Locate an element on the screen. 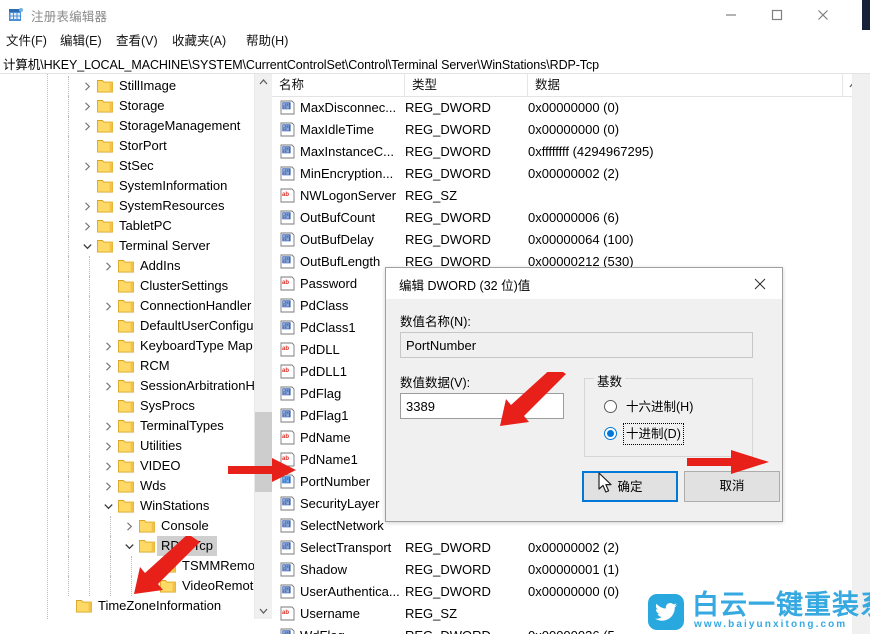  column-header-data: 数据 is located at coordinates (685, 85).